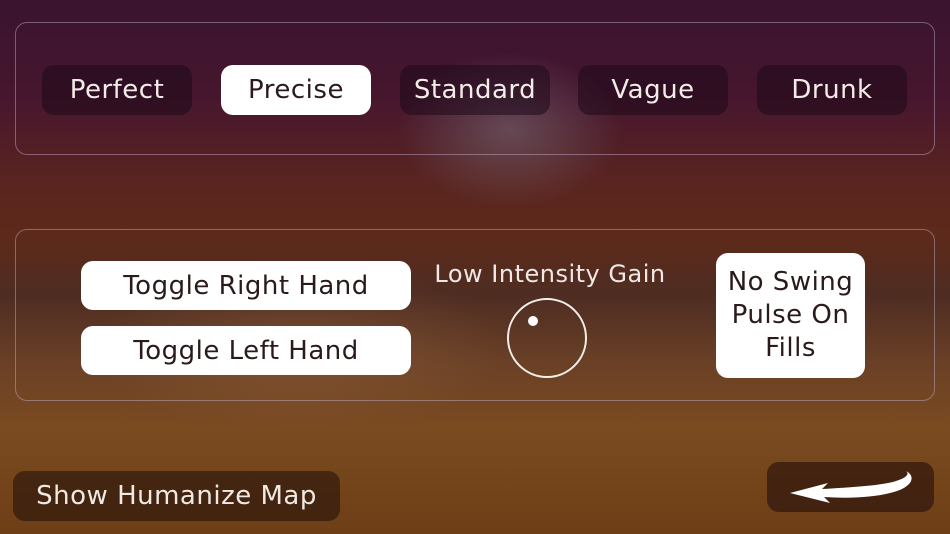 This screenshot has width=950, height=534. I want to click on preset-perfect-button: Perfect, so click(117, 90).